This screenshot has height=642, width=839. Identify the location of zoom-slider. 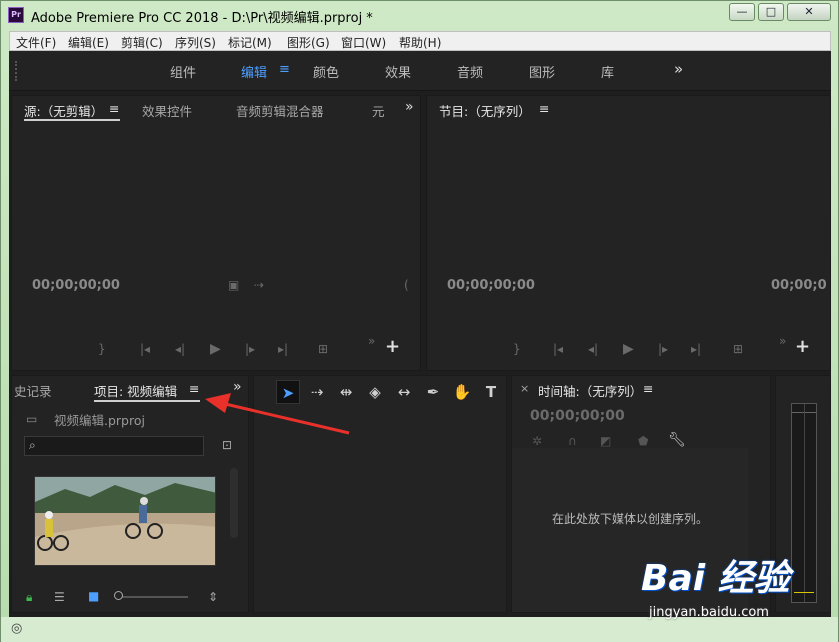
(152, 597).